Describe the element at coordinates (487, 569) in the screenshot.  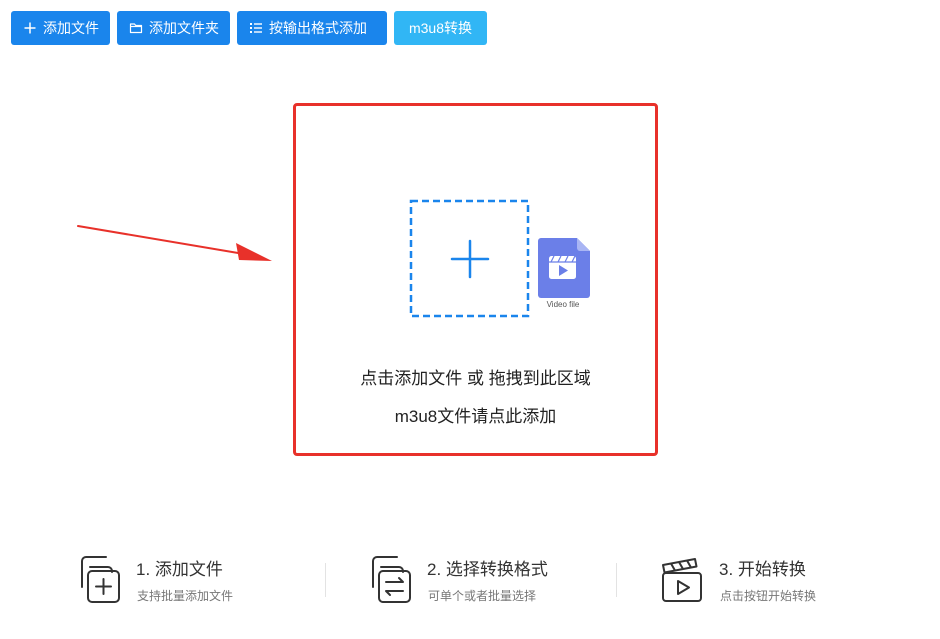
I see `step-2-title: 2. 选择转换格式` at that location.